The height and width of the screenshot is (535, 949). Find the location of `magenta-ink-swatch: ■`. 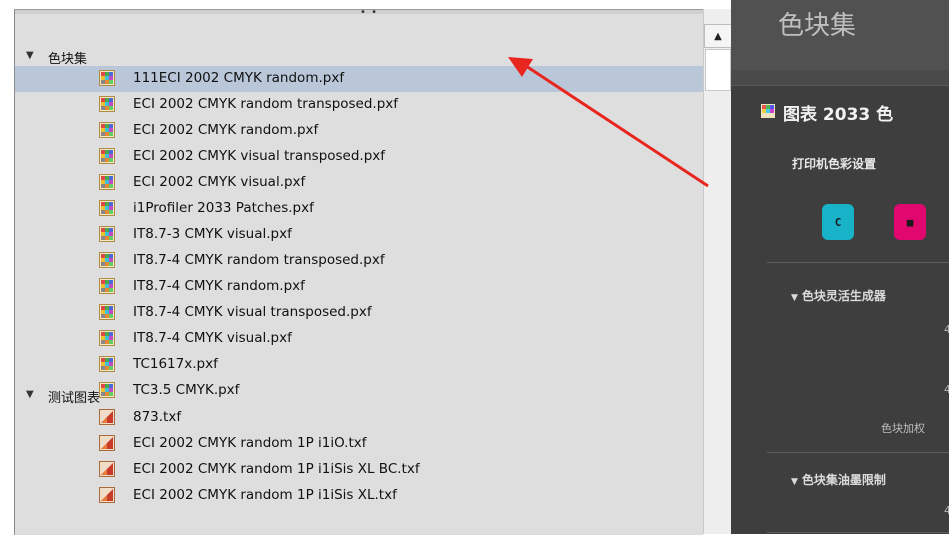

magenta-ink-swatch: ■ is located at coordinates (910, 222).